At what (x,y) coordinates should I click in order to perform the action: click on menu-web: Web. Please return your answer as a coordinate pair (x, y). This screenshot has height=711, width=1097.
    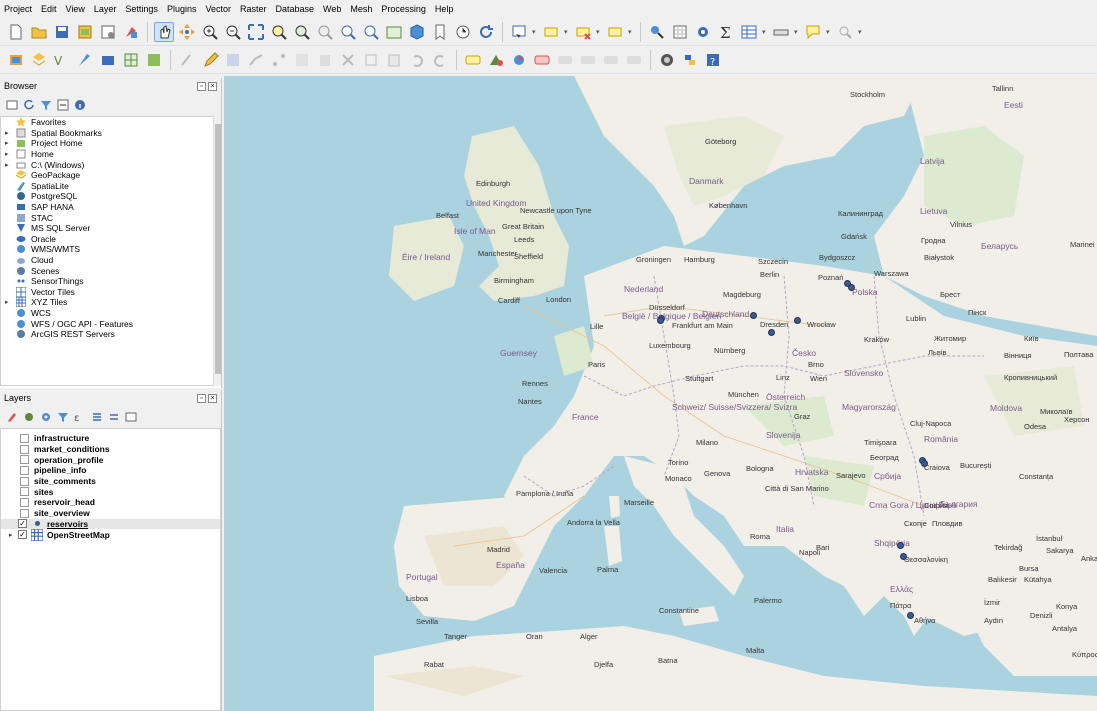
    Looking at the image, I should click on (332, 9).